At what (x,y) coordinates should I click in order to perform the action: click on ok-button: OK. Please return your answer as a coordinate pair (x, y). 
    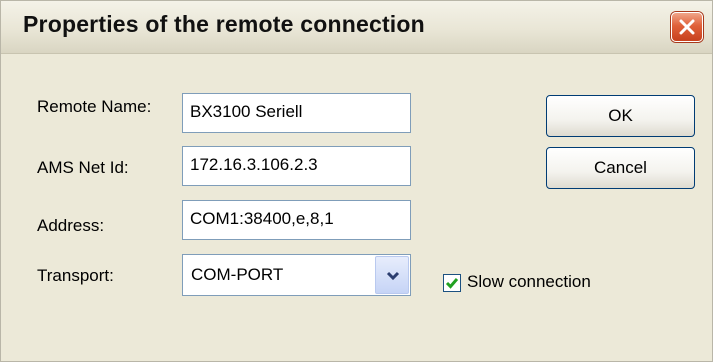
    Looking at the image, I should click on (620, 116).